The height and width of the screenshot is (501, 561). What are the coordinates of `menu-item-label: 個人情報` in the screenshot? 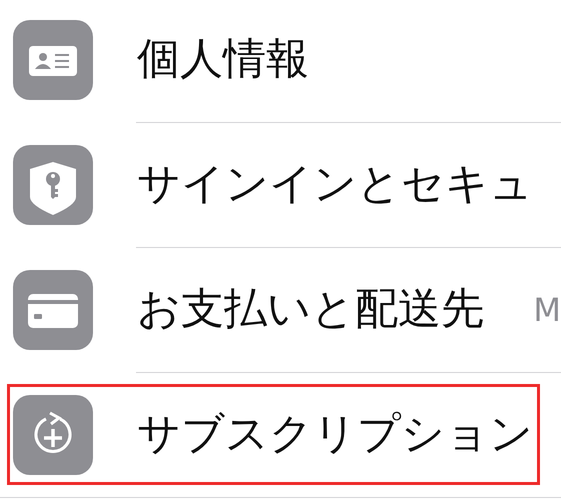 It's located at (223, 60).